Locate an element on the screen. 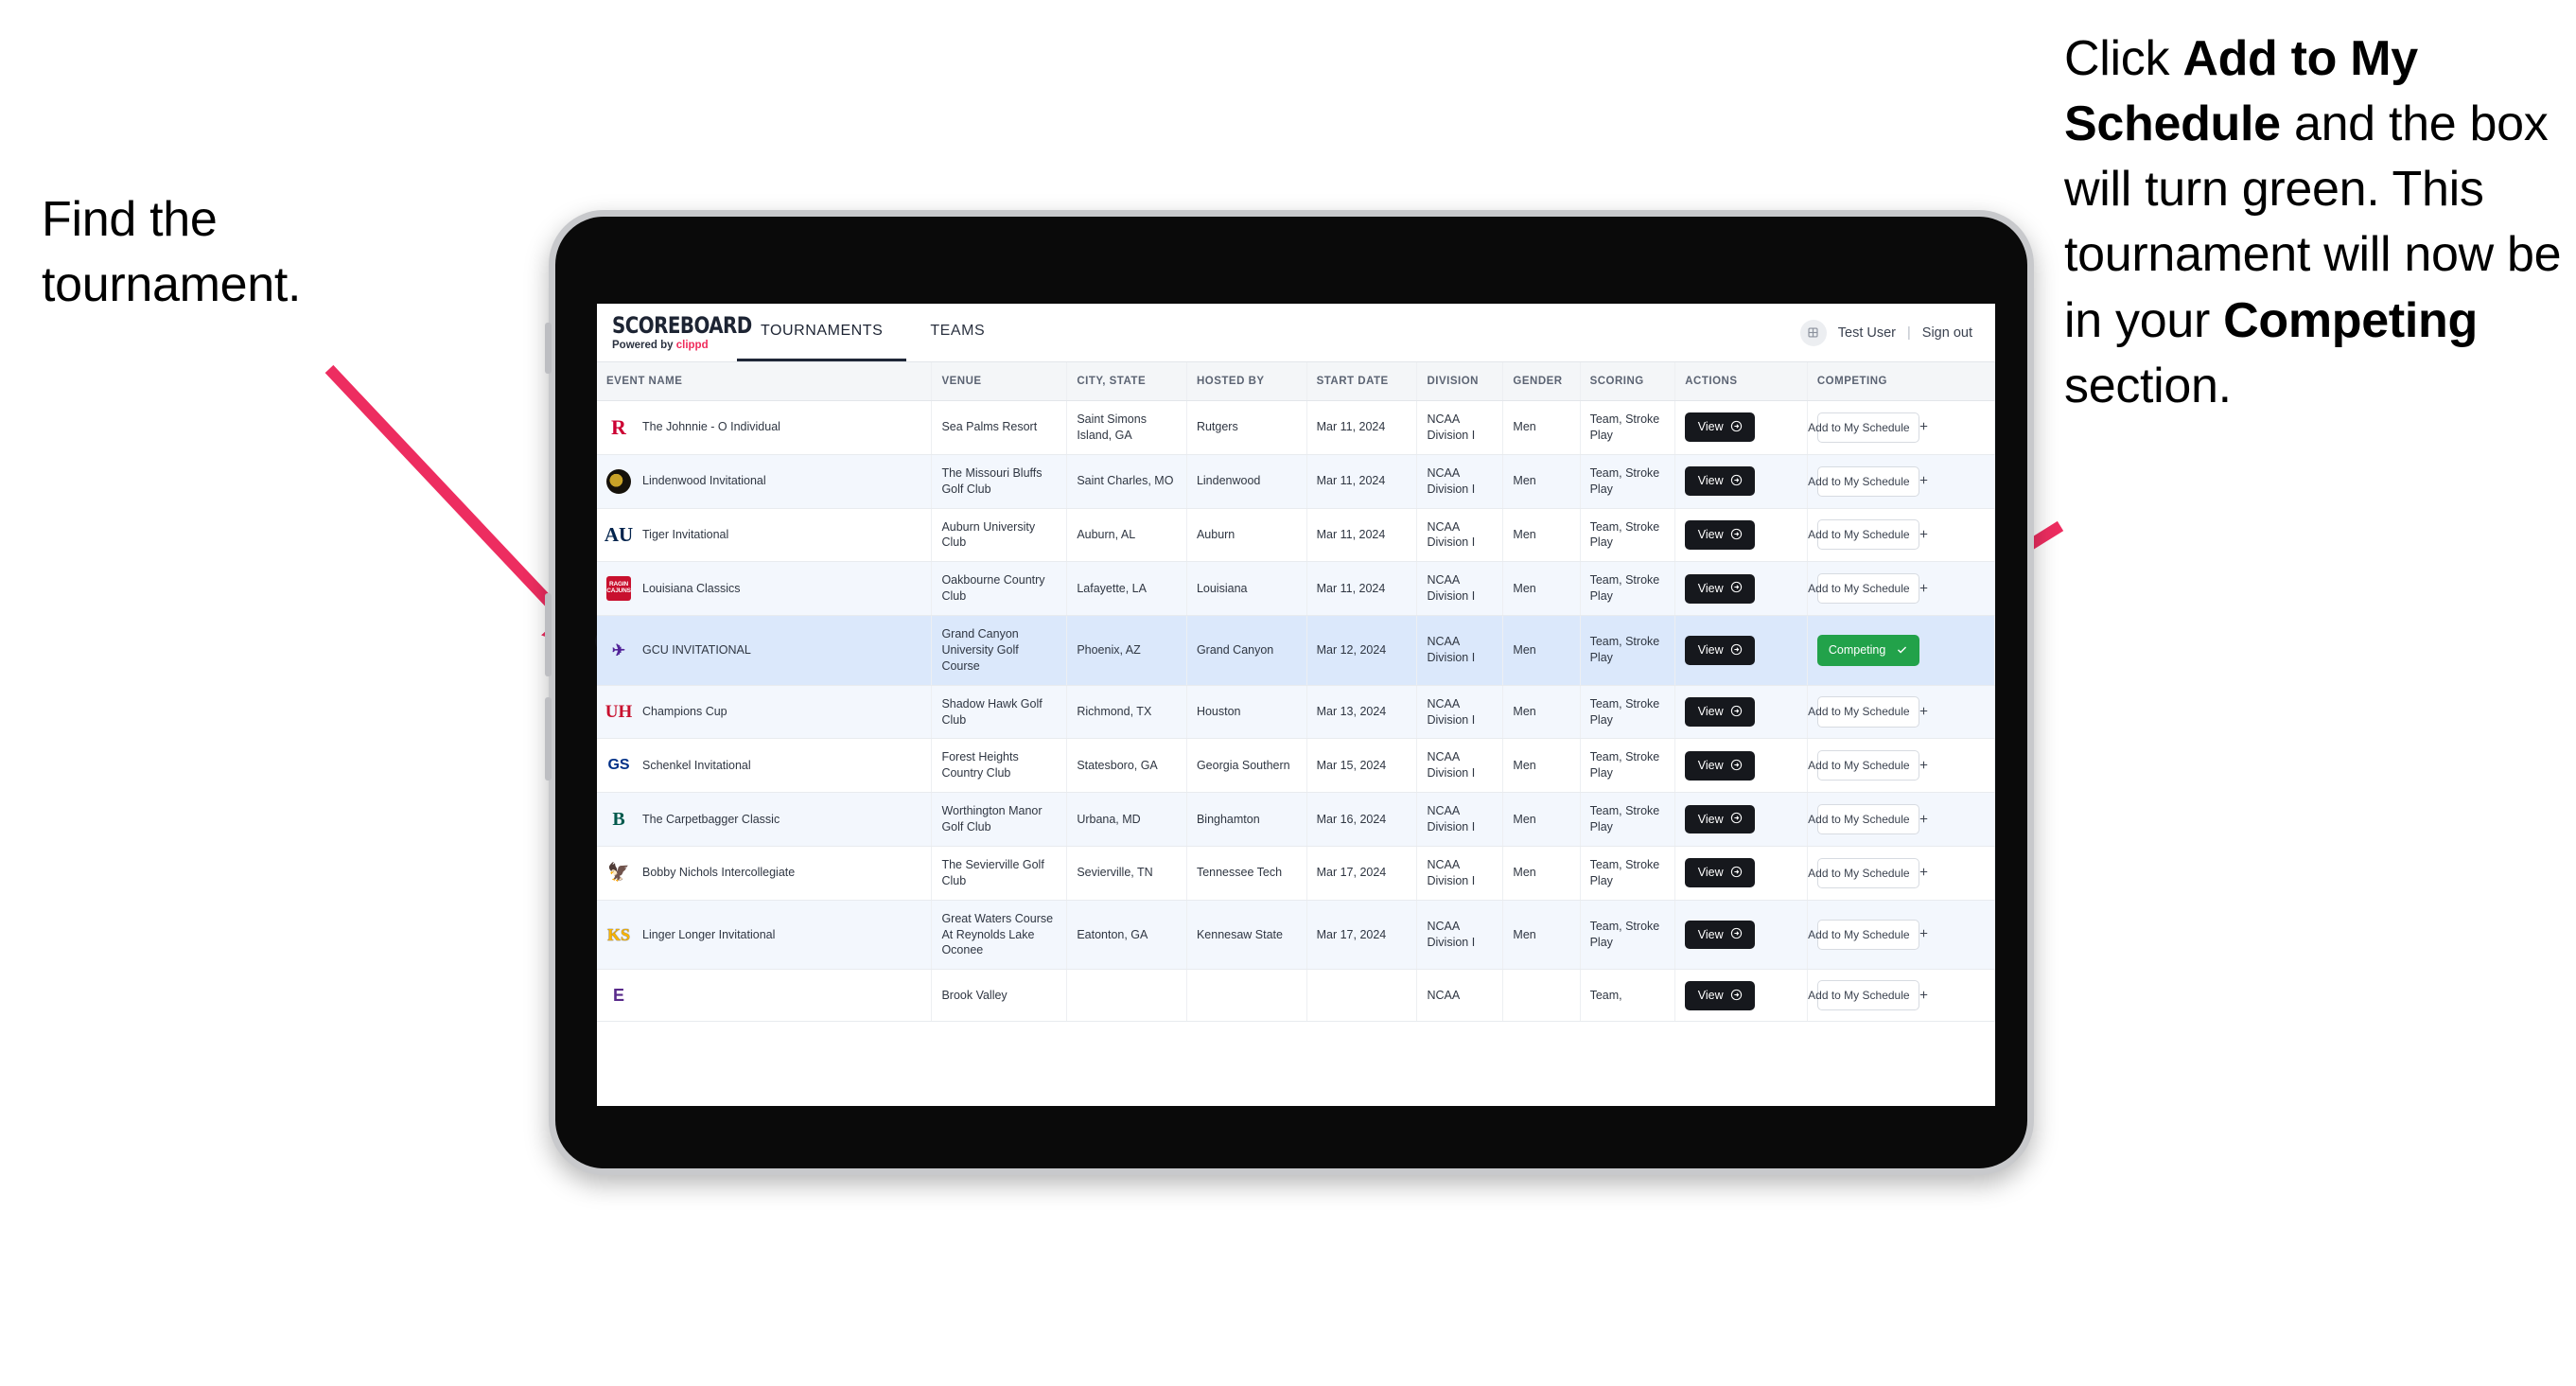 The image size is (2576, 1386). cell-hosted-by: Binghamton is located at coordinates (1247, 819).